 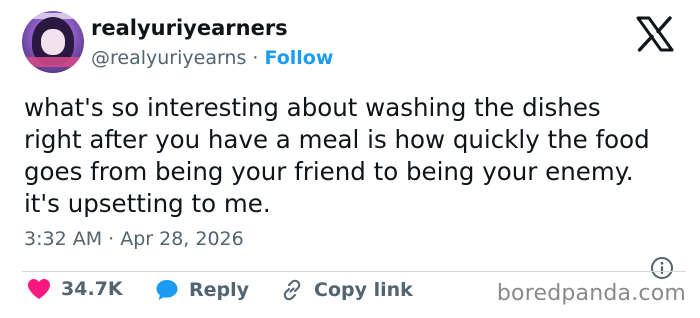 What do you see at coordinates (189, 28) in the screenshot?
I see `author-display-name: realyuriyearners` at bounding box center [189, 28].